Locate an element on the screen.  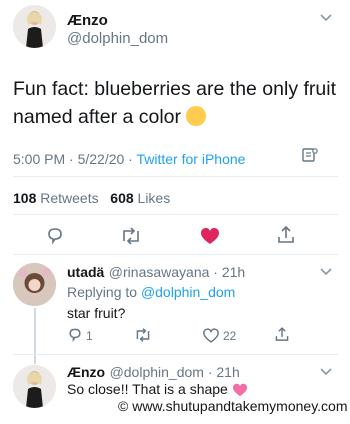
reply-count: 1 is located at coordinates (89, 336).